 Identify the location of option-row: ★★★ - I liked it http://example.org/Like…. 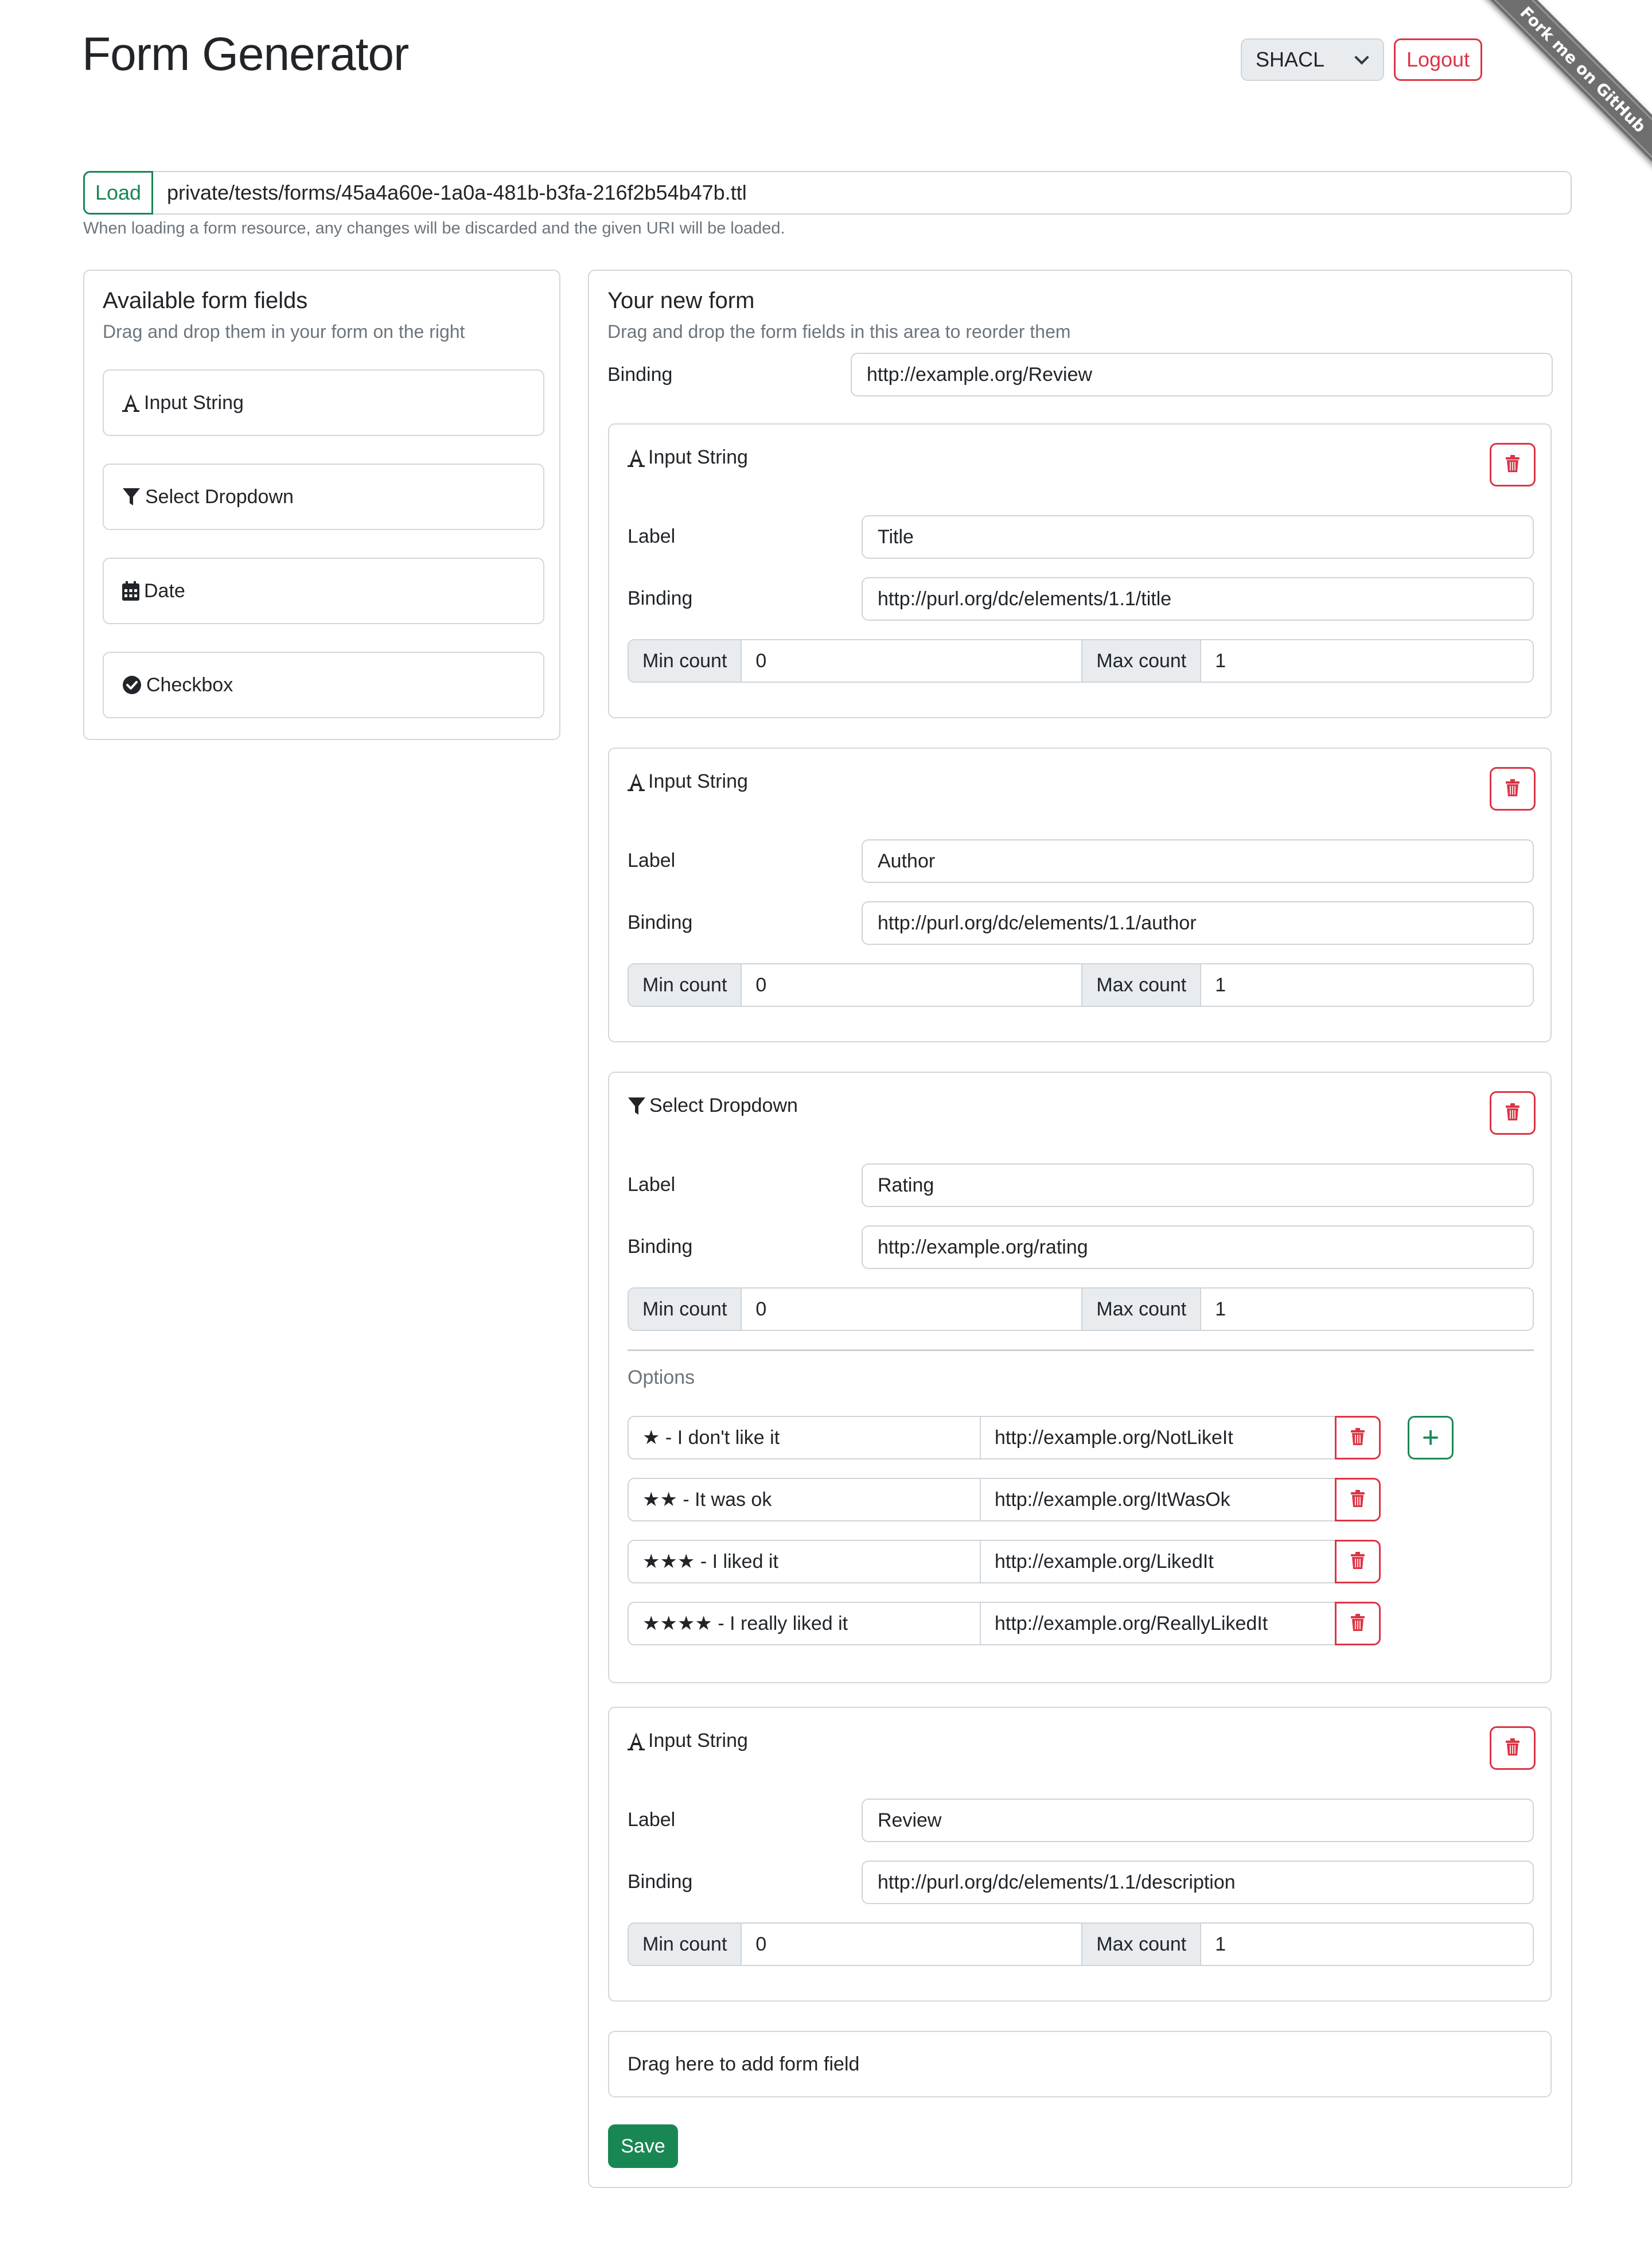
(1004, 1561).